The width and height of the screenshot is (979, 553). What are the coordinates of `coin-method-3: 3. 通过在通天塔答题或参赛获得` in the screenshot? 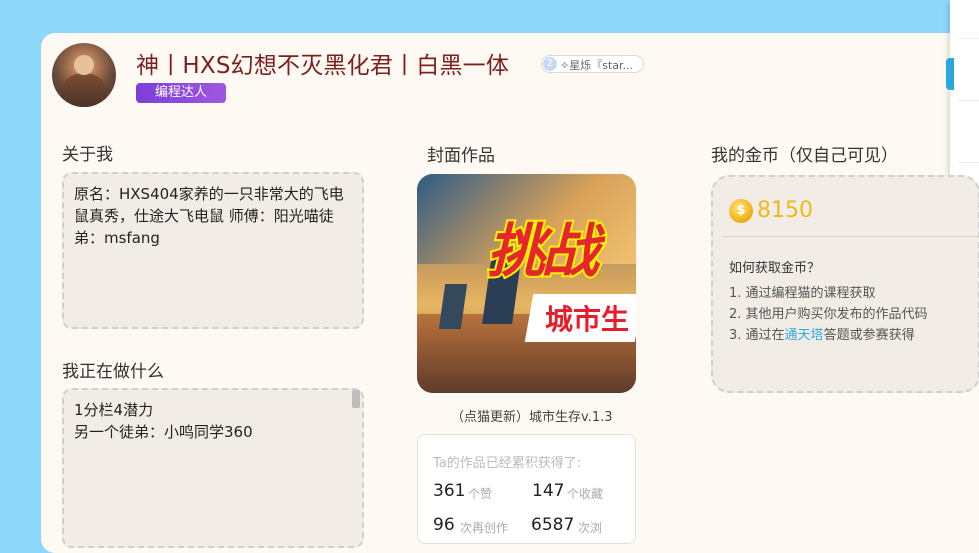 It's located at (822, 333).